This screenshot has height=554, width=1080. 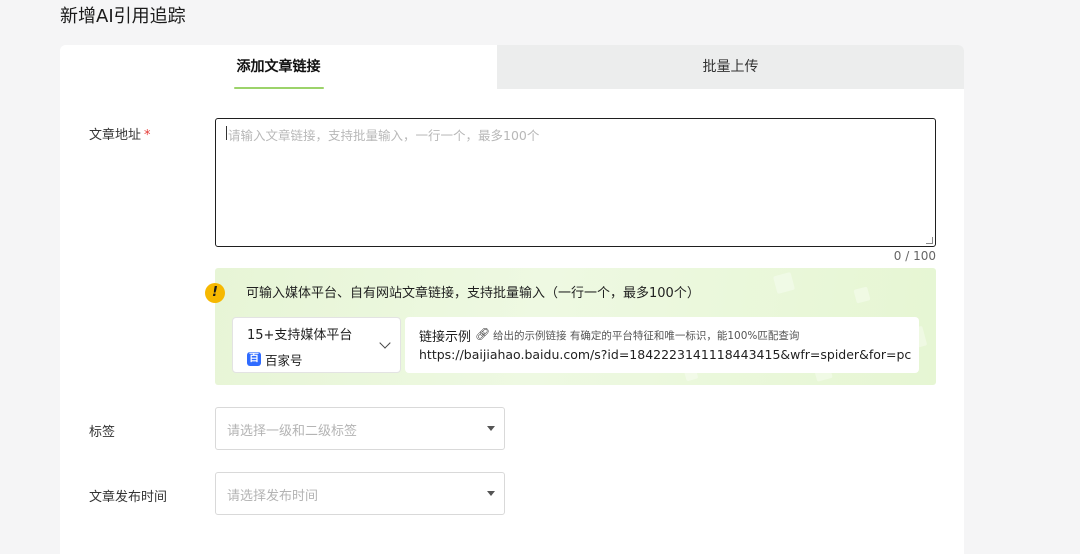 What do you see at coordinates (360, 493) in the screenshot?
I see `publish-time-select: 请选择发布时间` at bounding box center [360, 493].